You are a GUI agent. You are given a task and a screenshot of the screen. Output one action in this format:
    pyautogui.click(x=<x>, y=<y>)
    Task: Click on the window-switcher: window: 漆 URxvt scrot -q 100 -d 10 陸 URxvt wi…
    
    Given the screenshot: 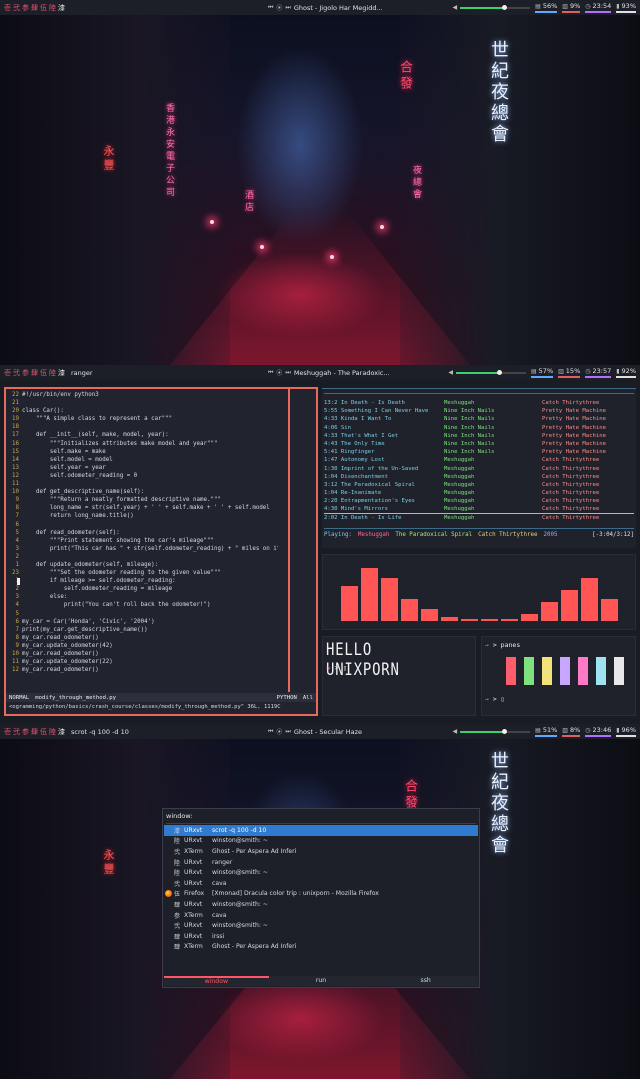 What is the action you would take?
    pyautogui.click(x=321, y=898)
    